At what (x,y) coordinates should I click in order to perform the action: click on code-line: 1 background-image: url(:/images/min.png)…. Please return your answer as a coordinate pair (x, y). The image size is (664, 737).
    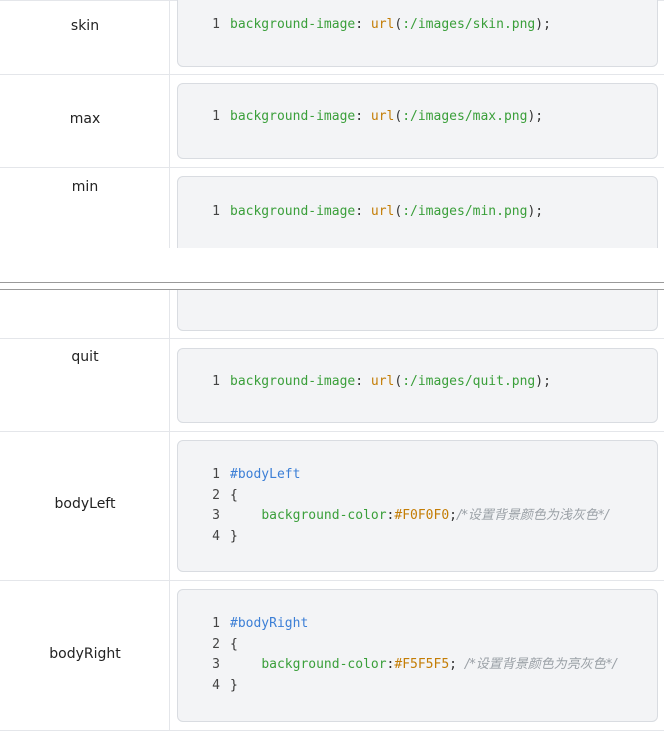
    Looking at the image, I should click on (360, 211).